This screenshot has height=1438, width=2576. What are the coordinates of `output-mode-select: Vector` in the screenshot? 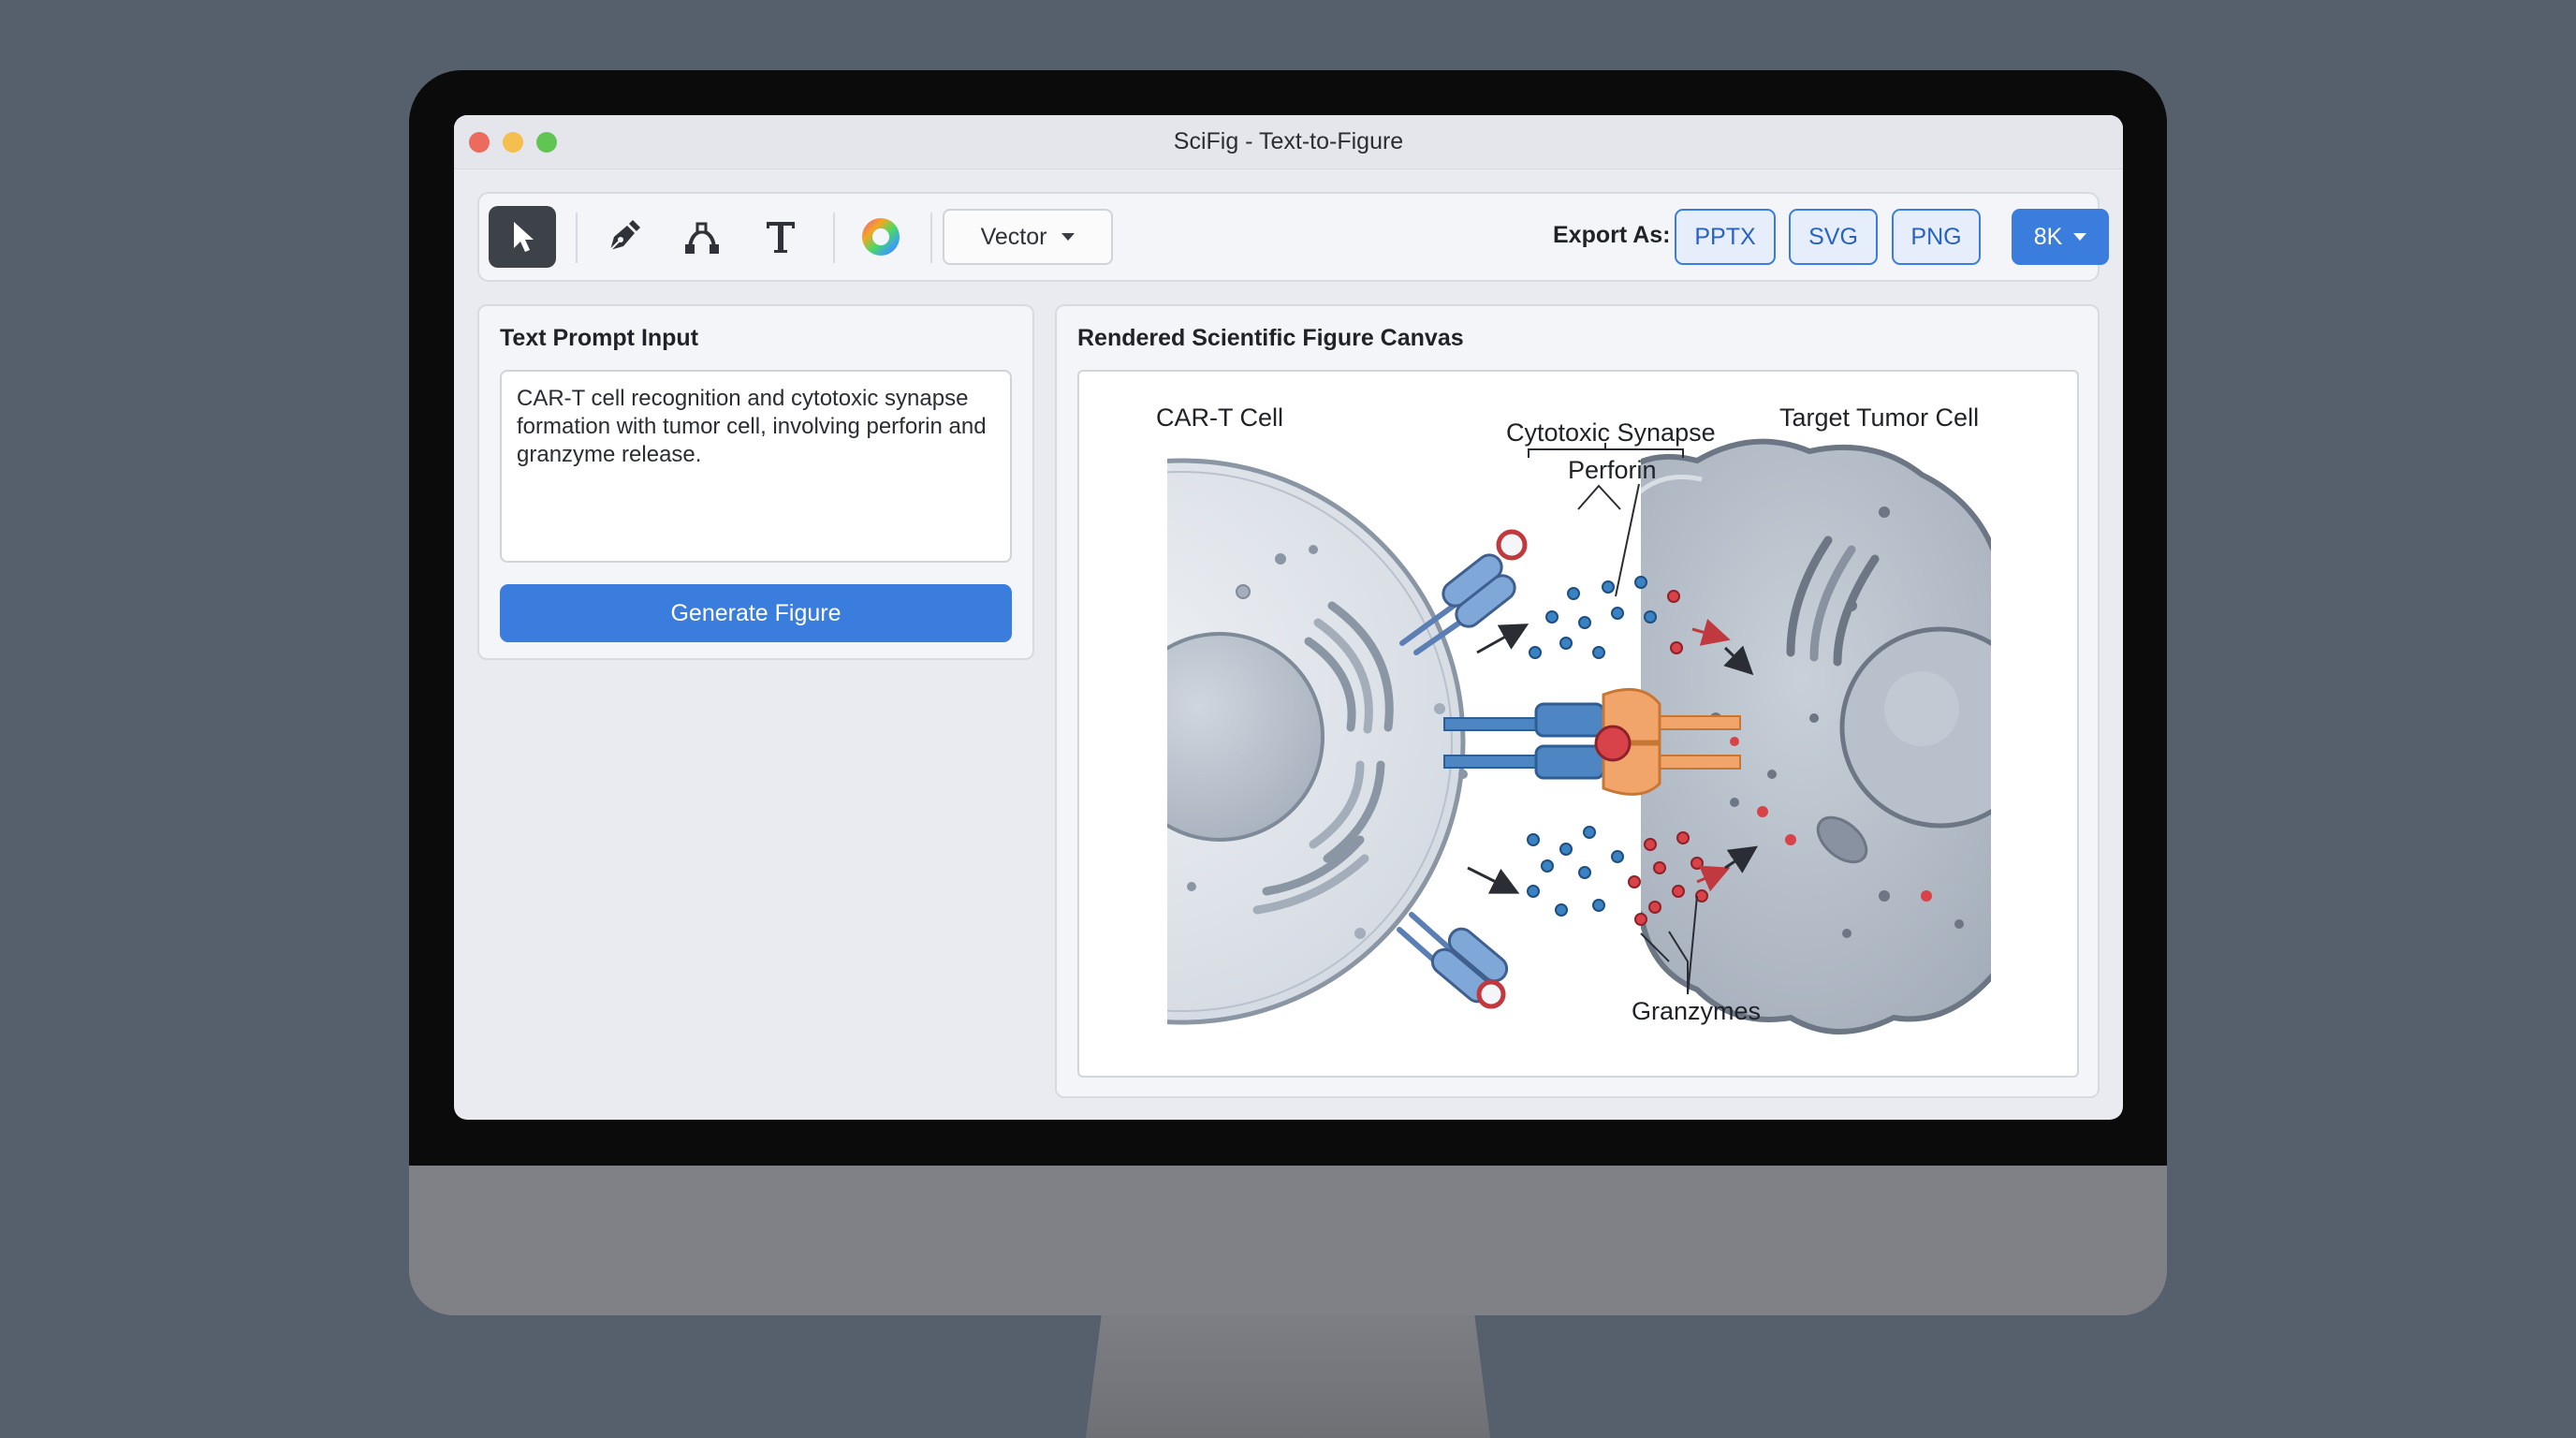 It's located at (1028, 237).